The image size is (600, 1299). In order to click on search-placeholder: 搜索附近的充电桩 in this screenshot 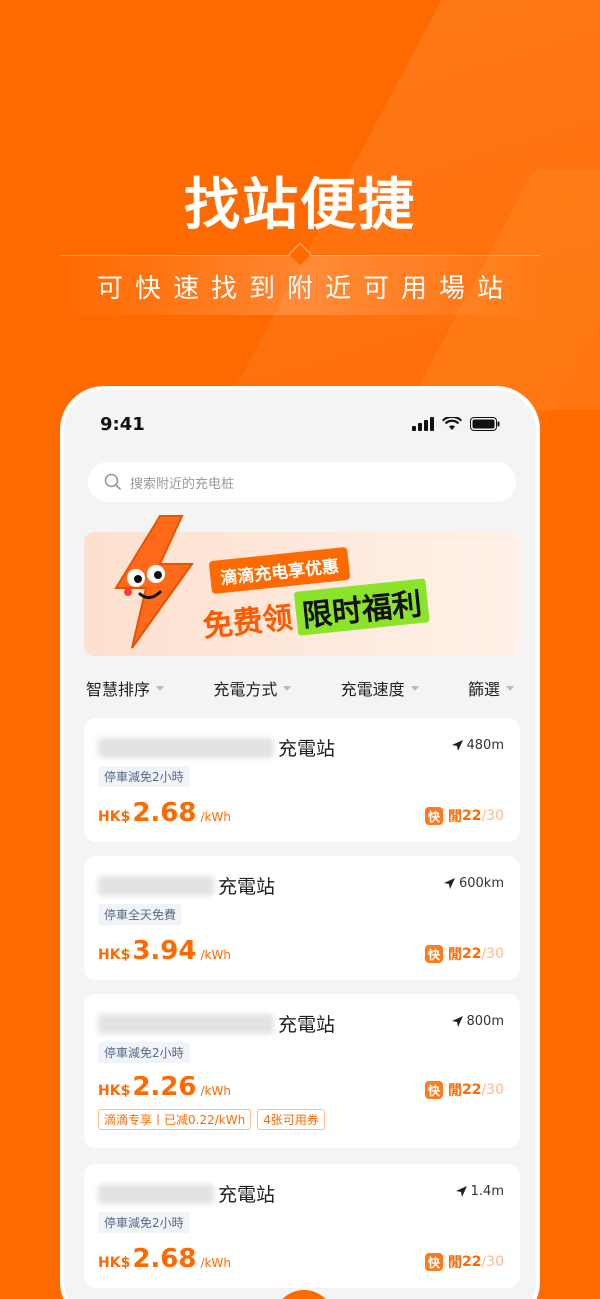, I will do `click(182, 484)`.